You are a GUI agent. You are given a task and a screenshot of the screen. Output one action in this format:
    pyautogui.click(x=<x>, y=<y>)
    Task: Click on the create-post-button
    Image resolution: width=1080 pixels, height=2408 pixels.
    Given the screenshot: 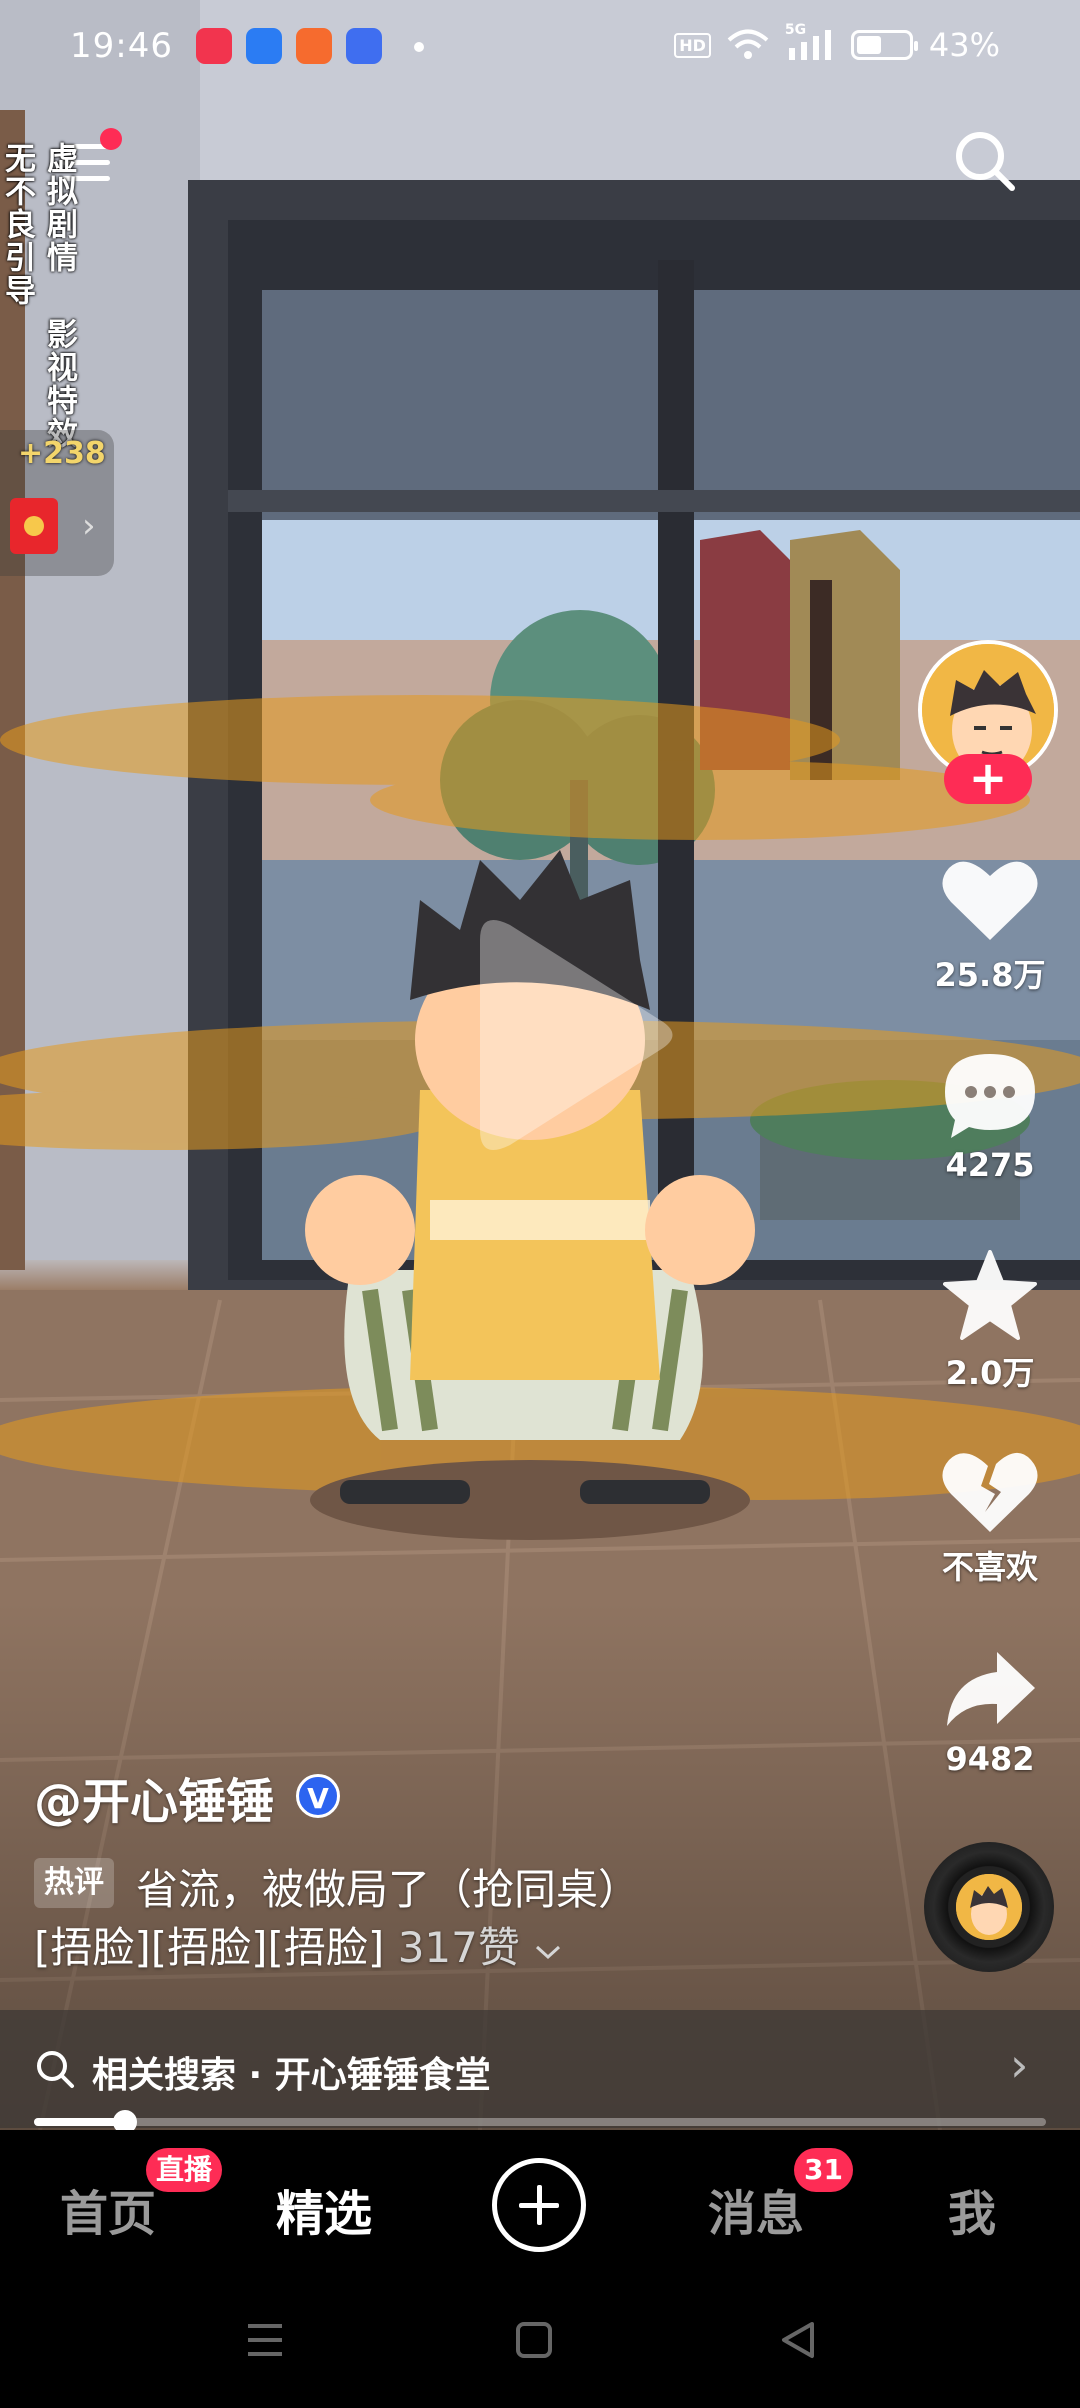 What is the action you would take?
    pyautogui.click(x=539, y=2205)
    